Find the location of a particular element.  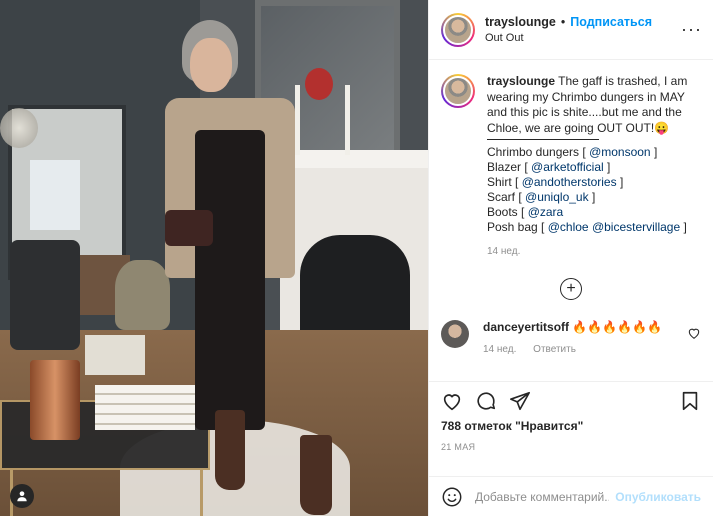

post-date: 21 МАЯ is located at coordinates (571, 447).